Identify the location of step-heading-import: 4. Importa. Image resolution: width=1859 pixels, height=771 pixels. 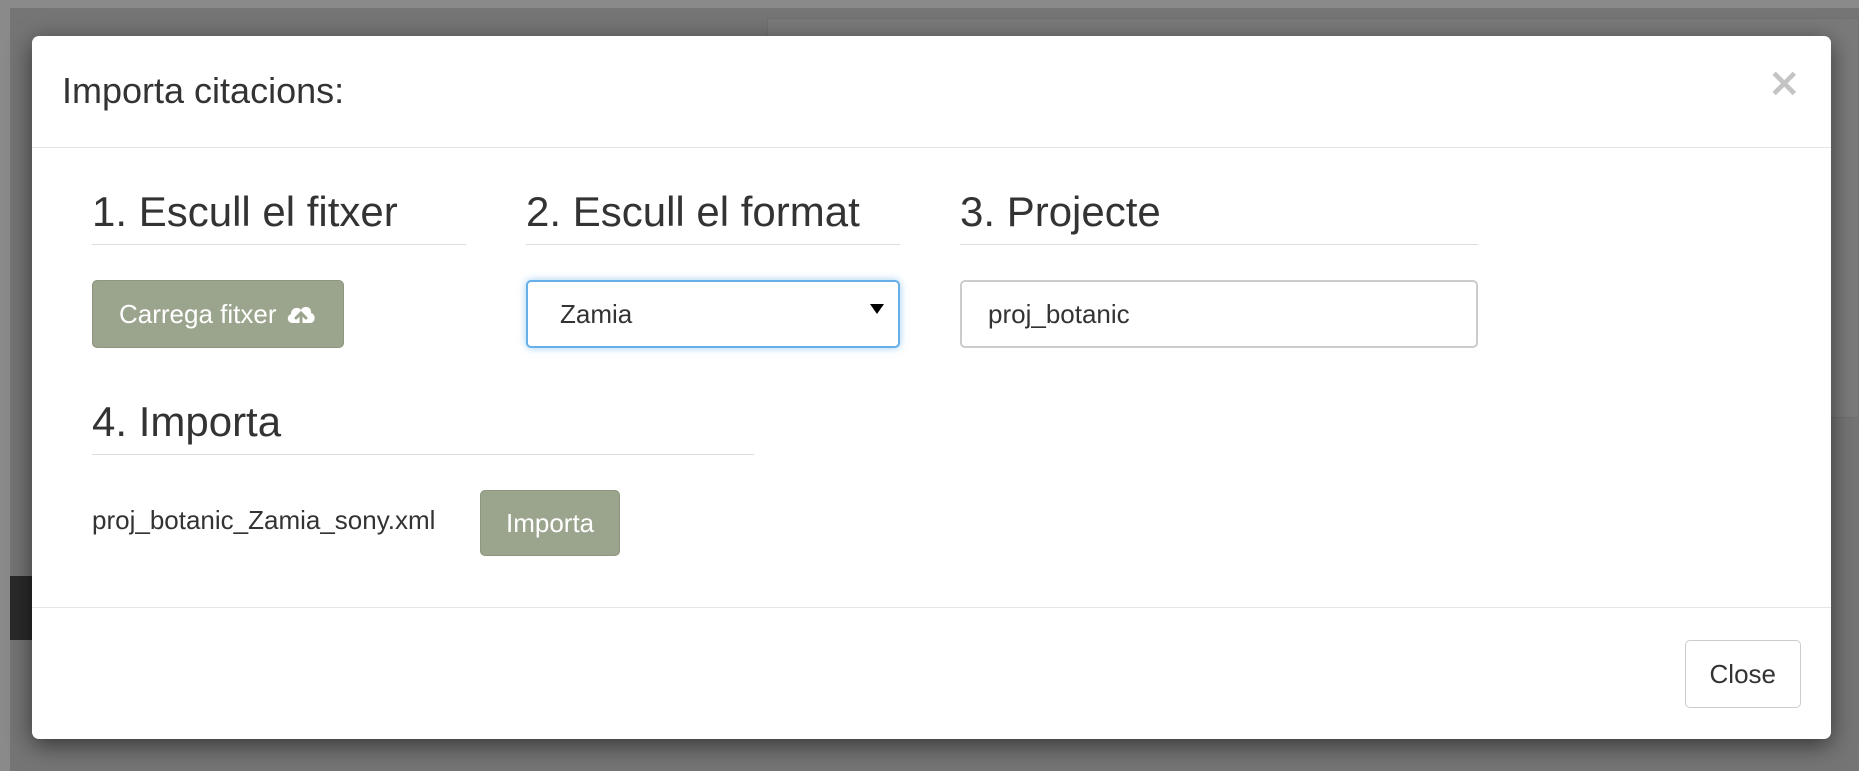
(423, 426).